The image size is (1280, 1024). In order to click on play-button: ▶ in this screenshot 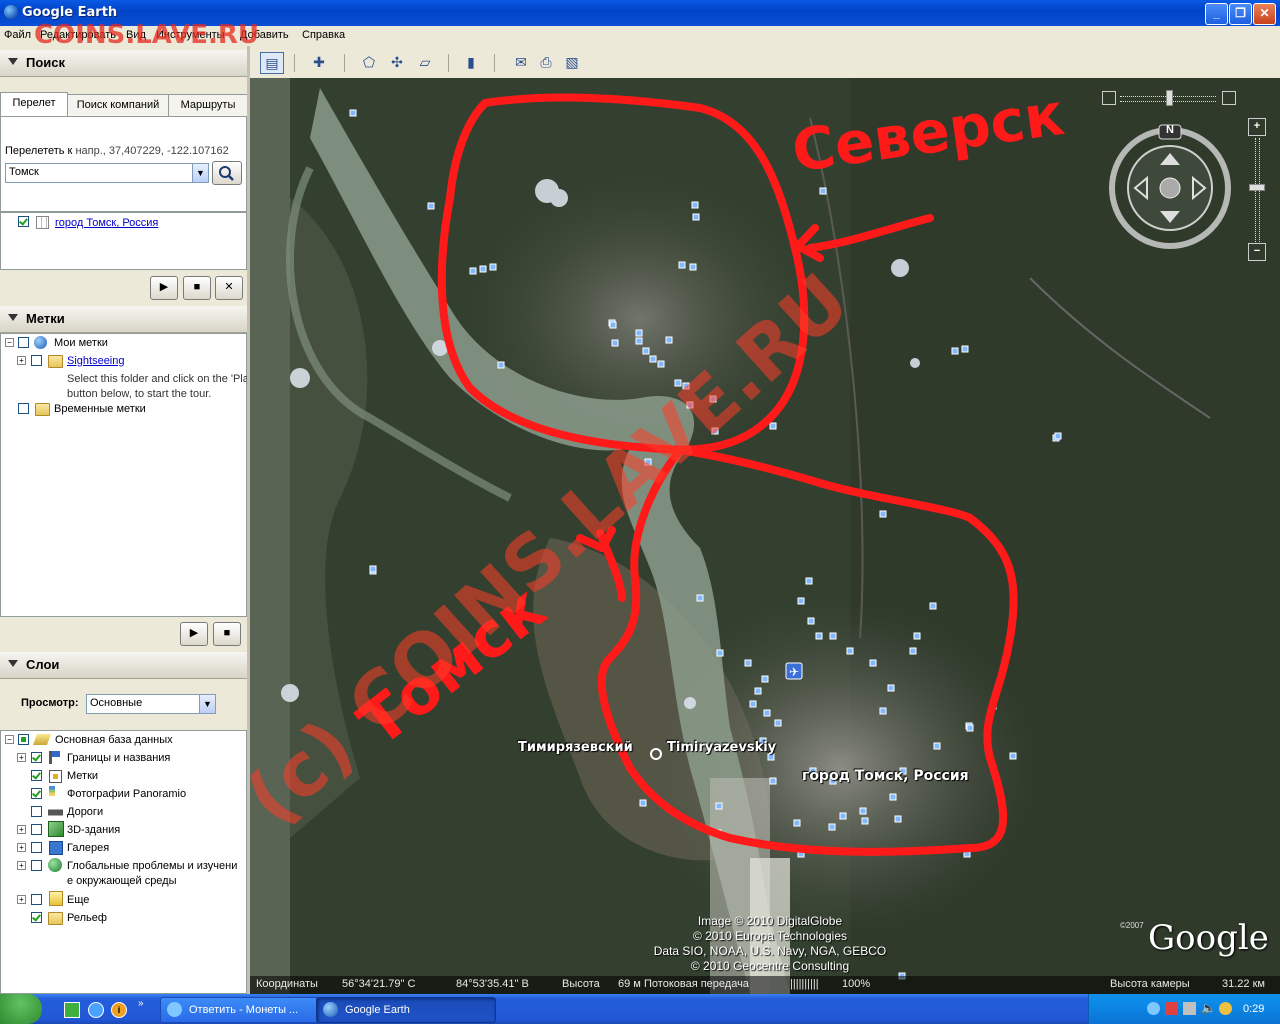, I will do `click(164, 288)`.